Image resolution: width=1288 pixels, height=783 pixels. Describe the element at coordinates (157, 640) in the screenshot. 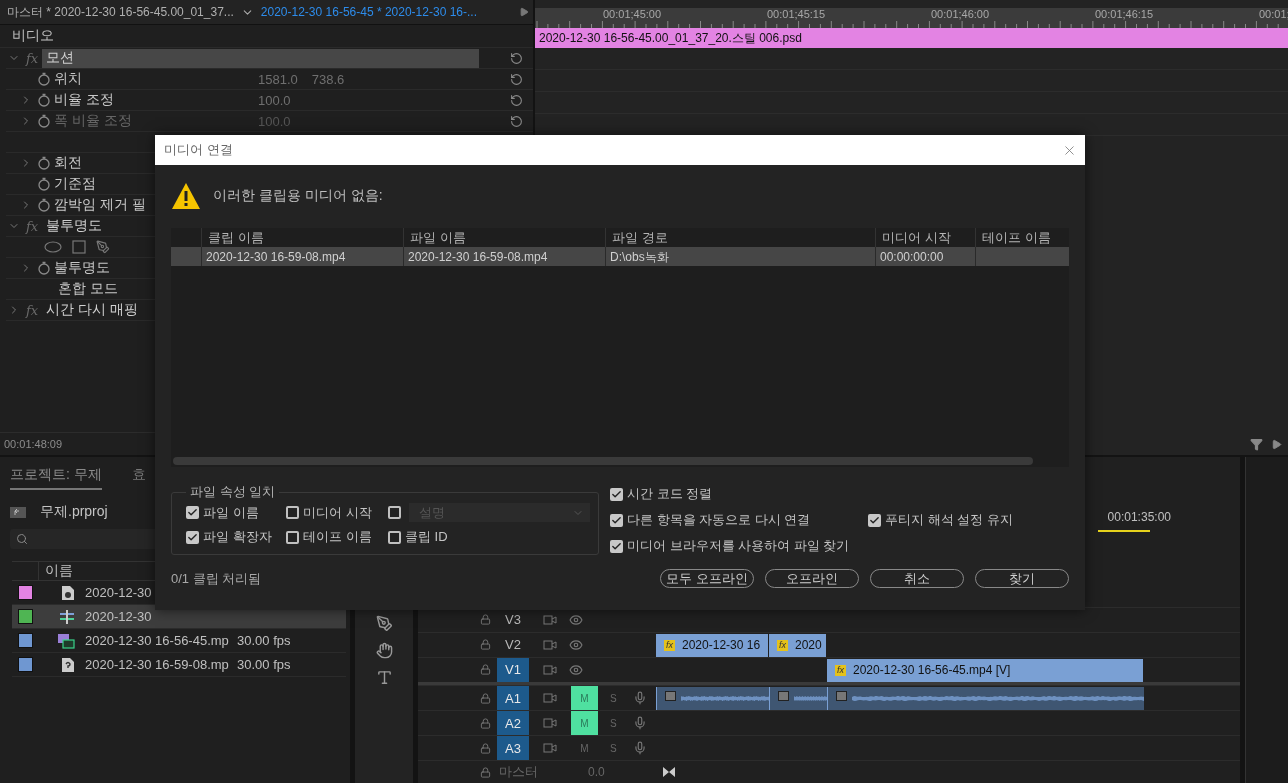

I see `item-name: 2020-12-30 16-56-45.mp` at that location.